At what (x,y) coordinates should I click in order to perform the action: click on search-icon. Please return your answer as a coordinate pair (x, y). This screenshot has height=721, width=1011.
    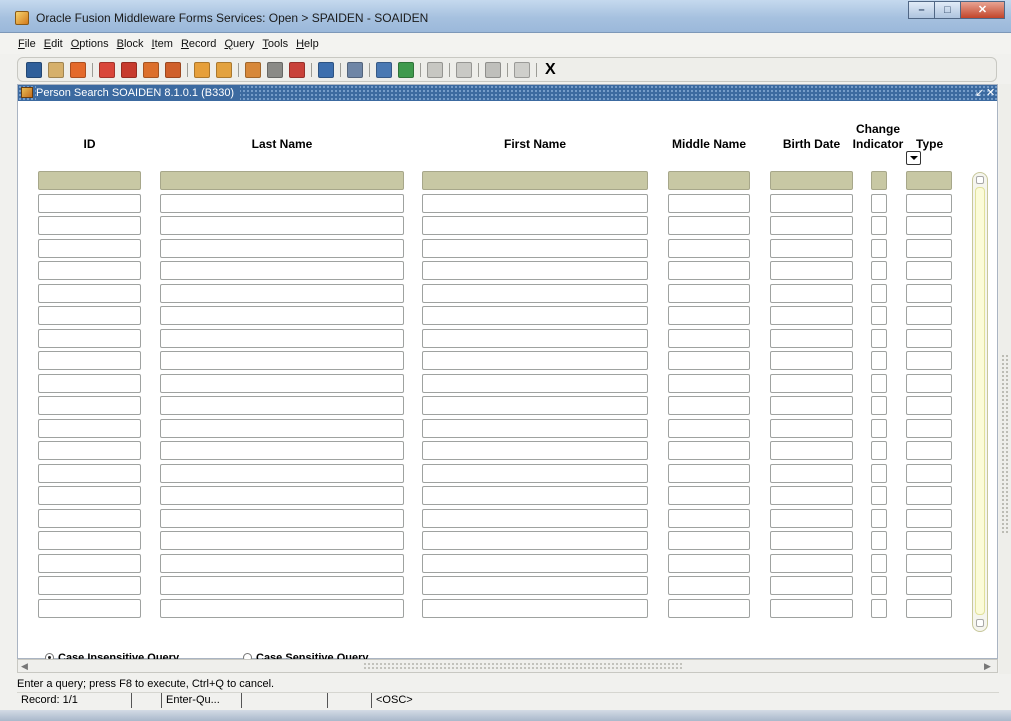
    Looking at the image, I should click on (384, 69).